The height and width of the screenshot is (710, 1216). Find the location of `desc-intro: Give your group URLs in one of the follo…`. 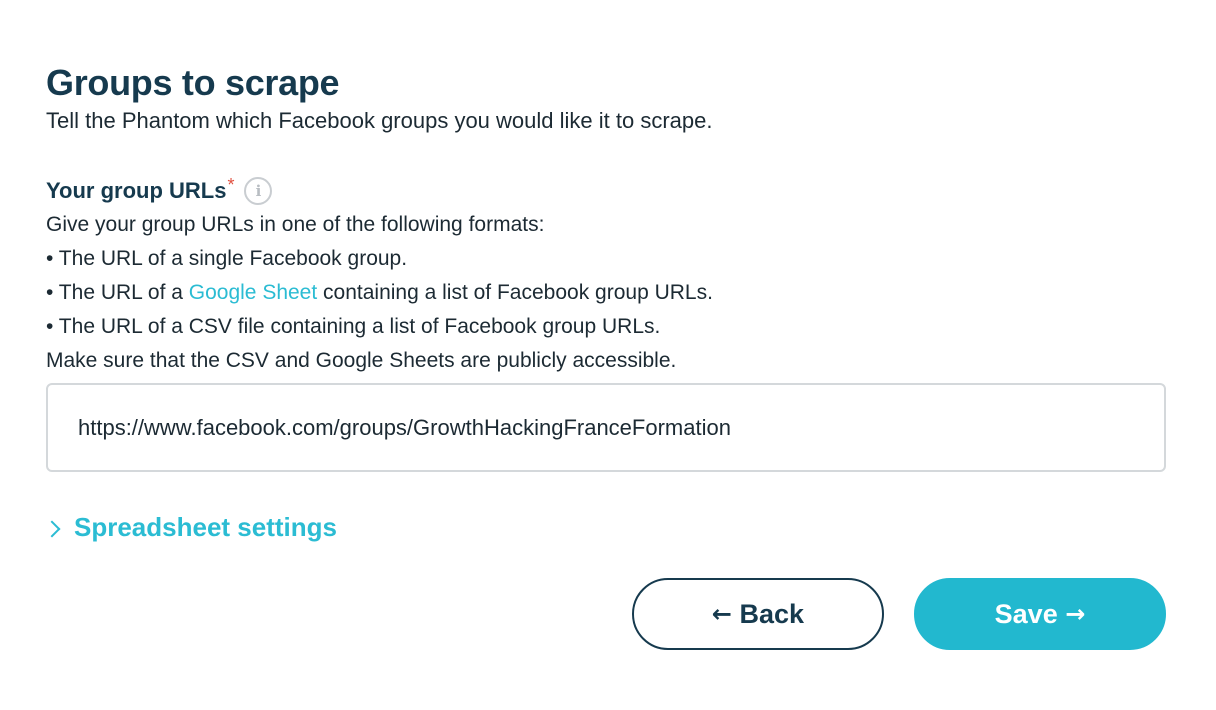

desc-intro: Give your group URLs in one of the follo… is located at coordinates (295, 224).